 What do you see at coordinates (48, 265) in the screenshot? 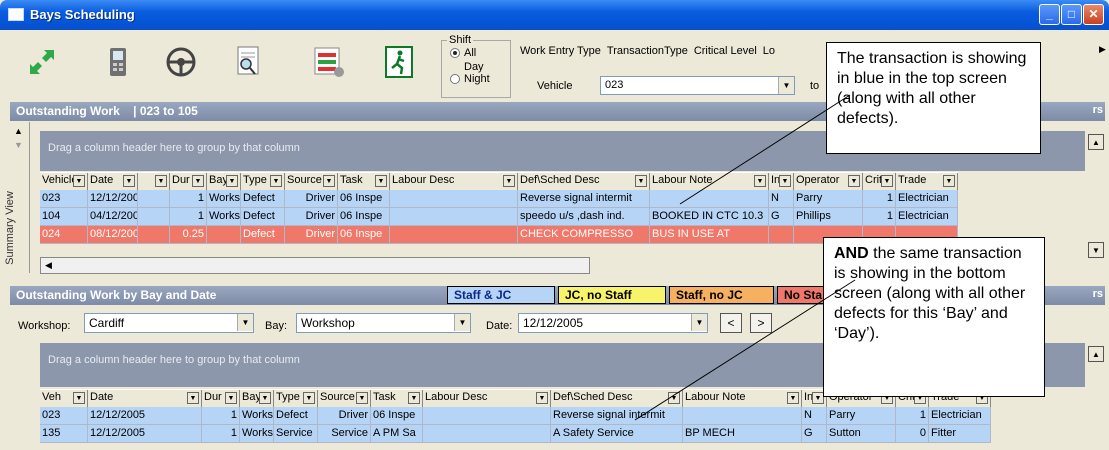
I see `scroll-left-icon: ◀` at bounding box center [48, 265].